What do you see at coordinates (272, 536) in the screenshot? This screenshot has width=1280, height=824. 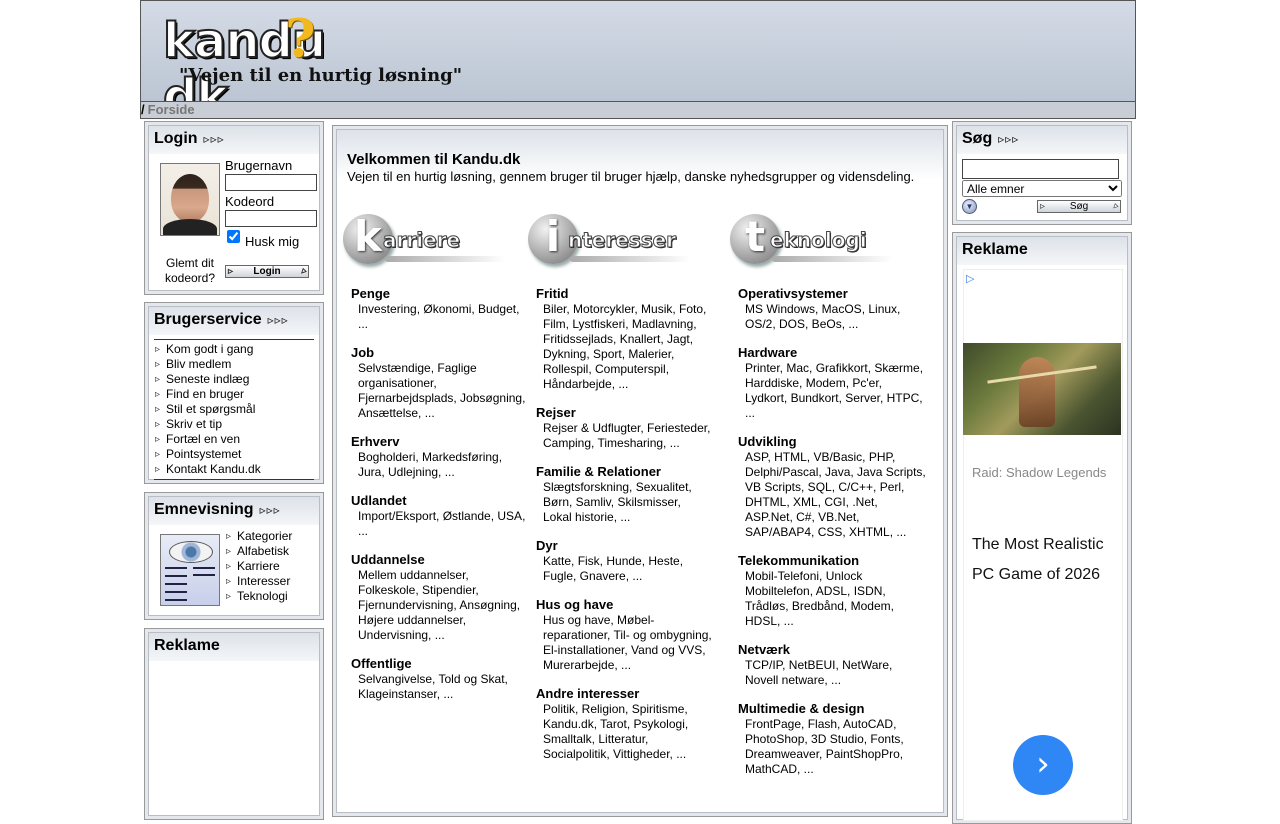 I see `menu-item: Kategorier` at bounding box center [272, 536].